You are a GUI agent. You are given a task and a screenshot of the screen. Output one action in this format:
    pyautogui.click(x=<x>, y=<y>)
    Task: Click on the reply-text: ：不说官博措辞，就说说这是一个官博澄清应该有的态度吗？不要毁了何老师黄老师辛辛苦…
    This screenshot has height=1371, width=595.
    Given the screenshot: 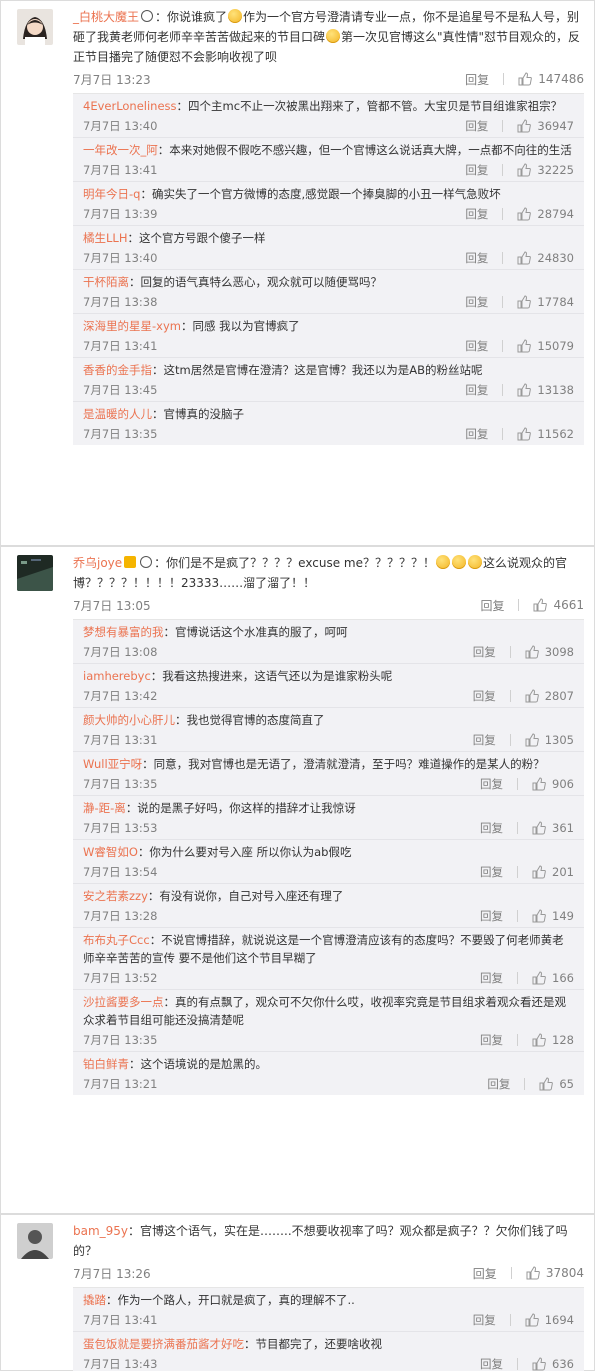 What is the action you would take?
    pyautogui.click(x=323, y=949)
    